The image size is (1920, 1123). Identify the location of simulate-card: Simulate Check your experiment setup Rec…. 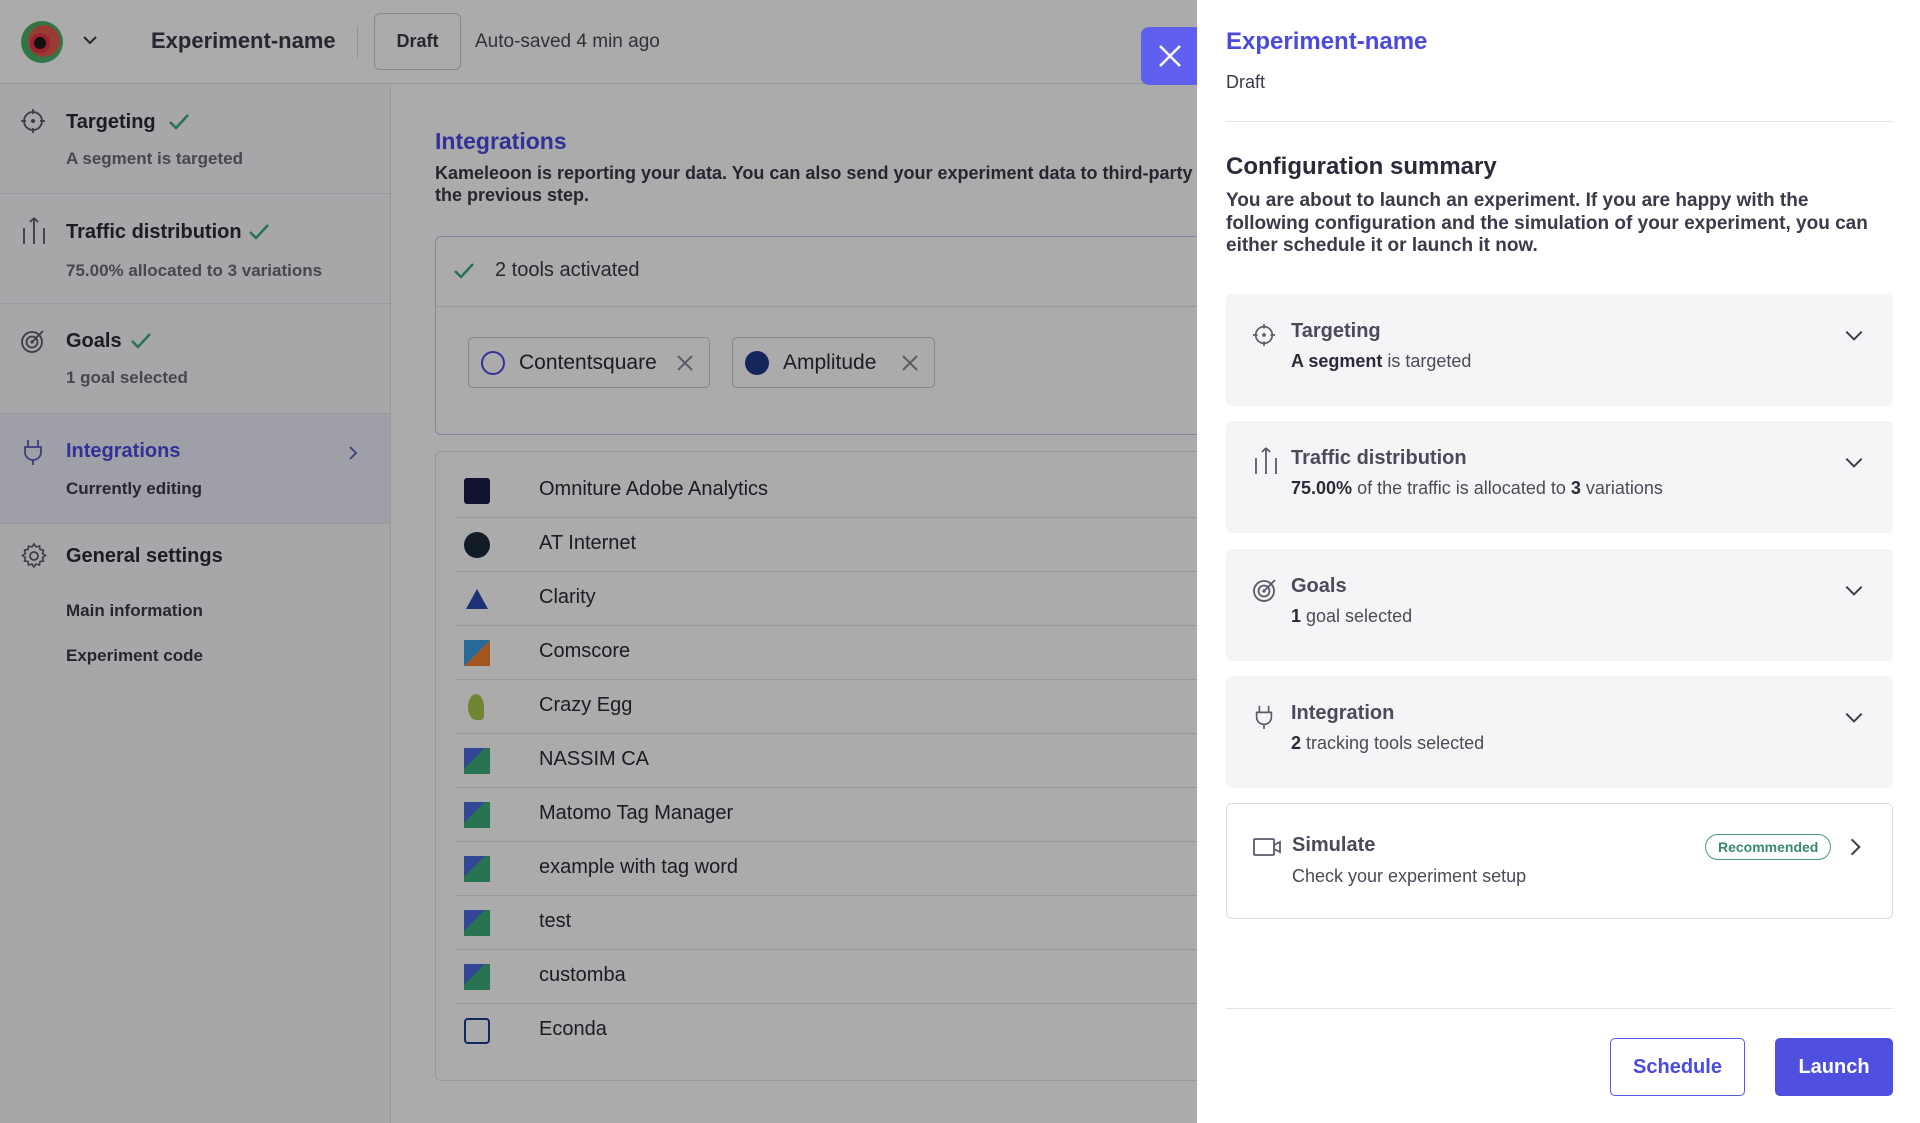
(1559, 861).